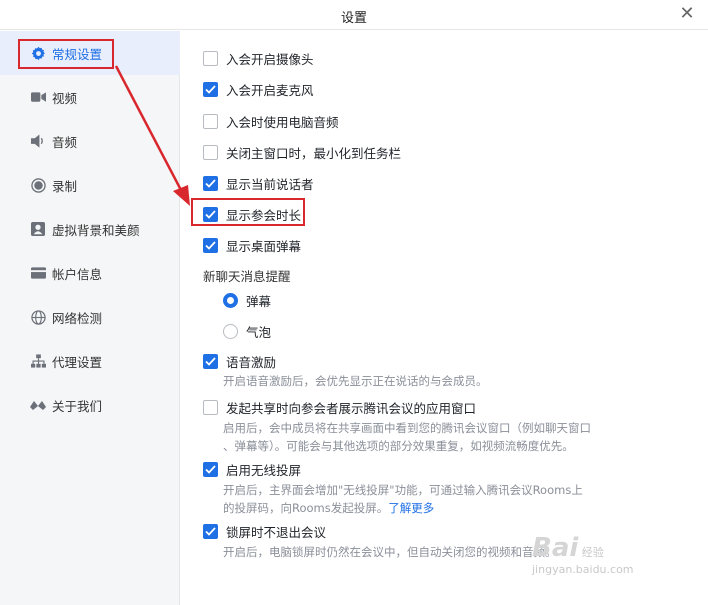  I want to click on option-mic-on-join: 入会开启麦克风, so click(258, 89).